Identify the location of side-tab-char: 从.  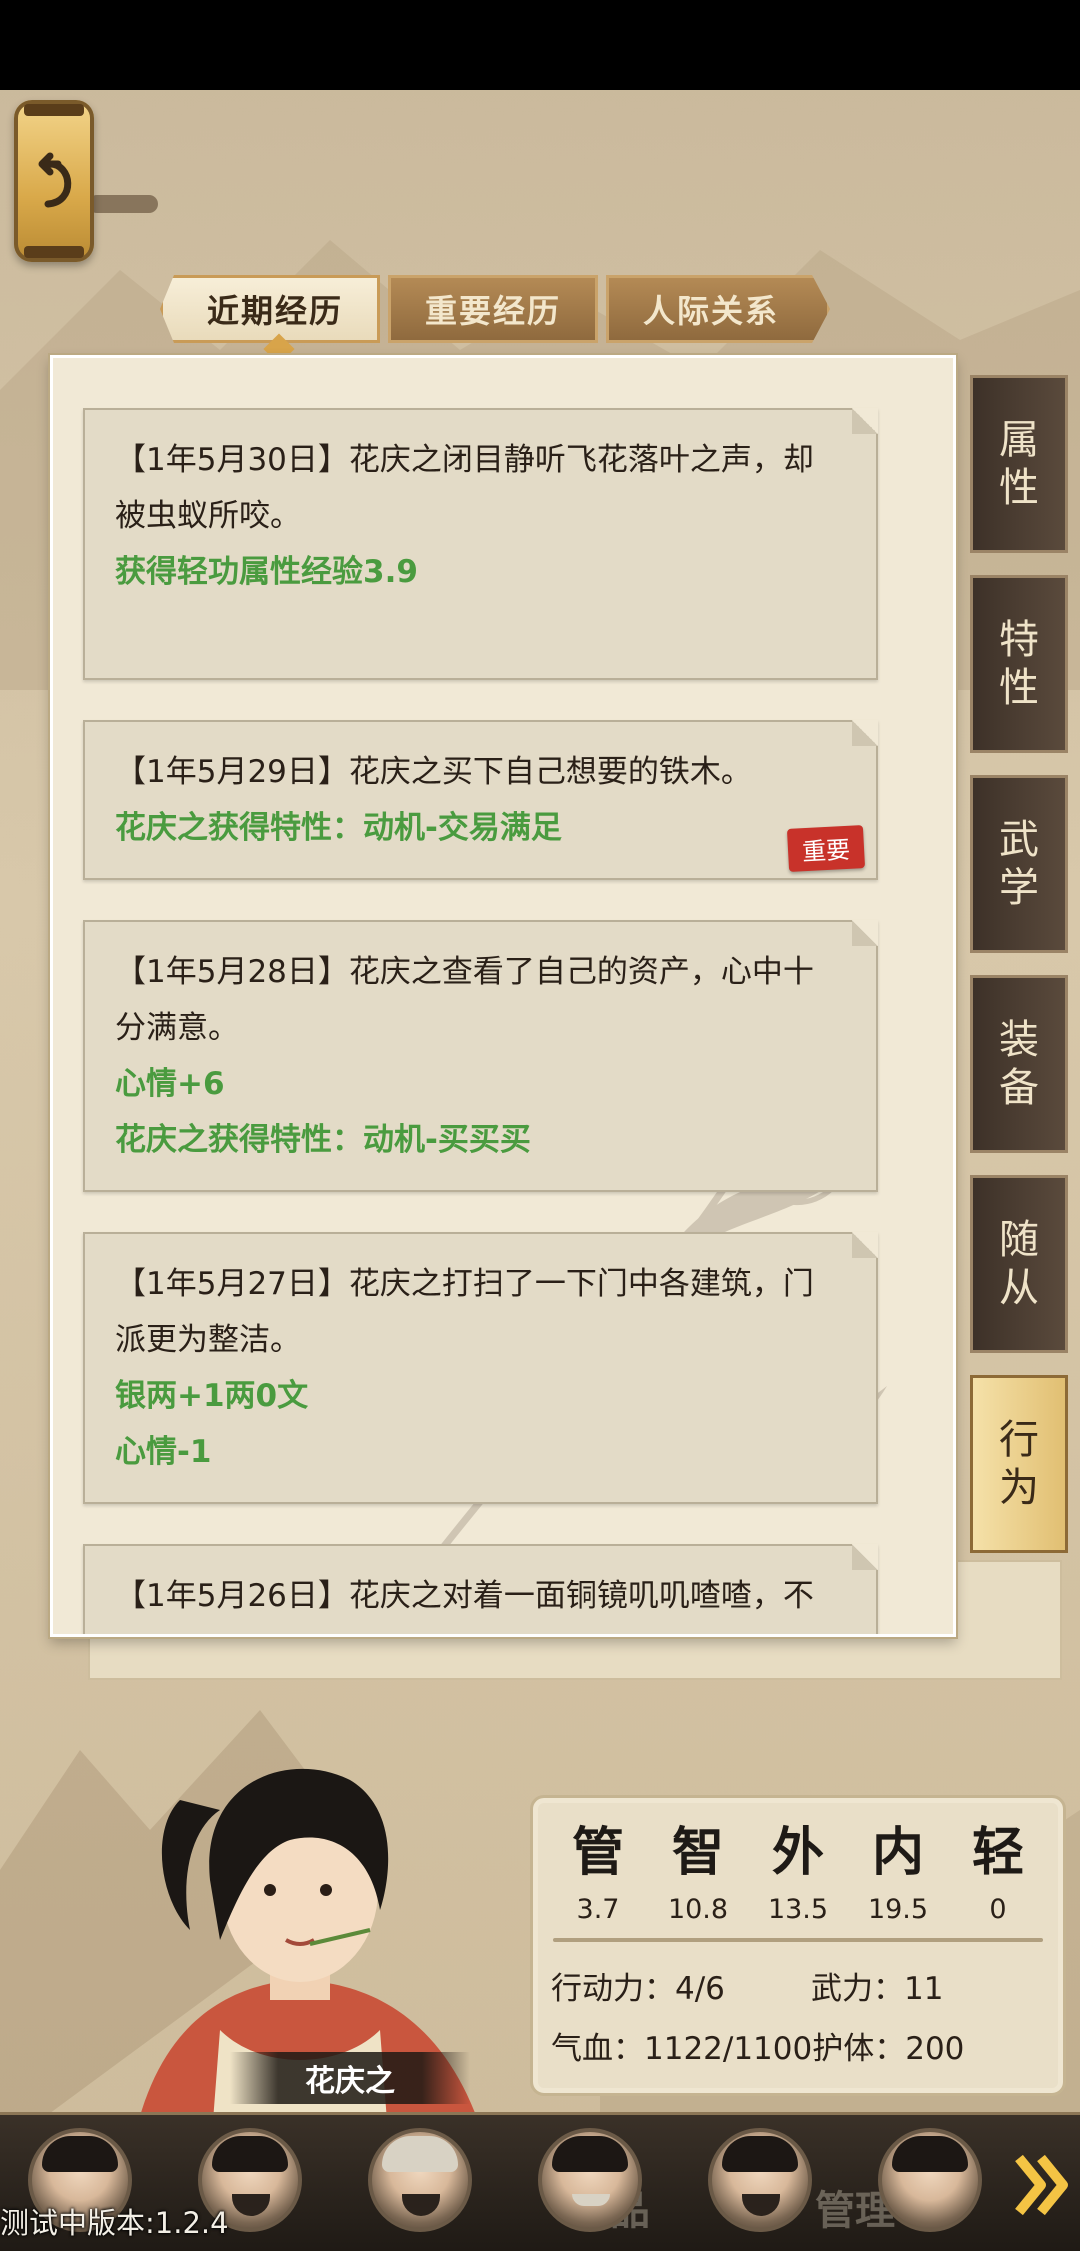
(1019, 1288).